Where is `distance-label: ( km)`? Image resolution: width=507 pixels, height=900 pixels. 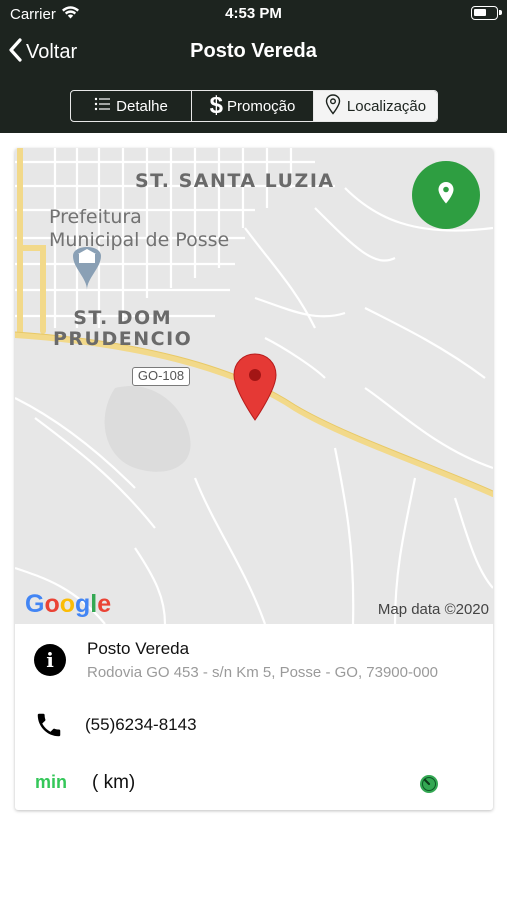
distance-label: ( km) is located at coordinates (114, 782).